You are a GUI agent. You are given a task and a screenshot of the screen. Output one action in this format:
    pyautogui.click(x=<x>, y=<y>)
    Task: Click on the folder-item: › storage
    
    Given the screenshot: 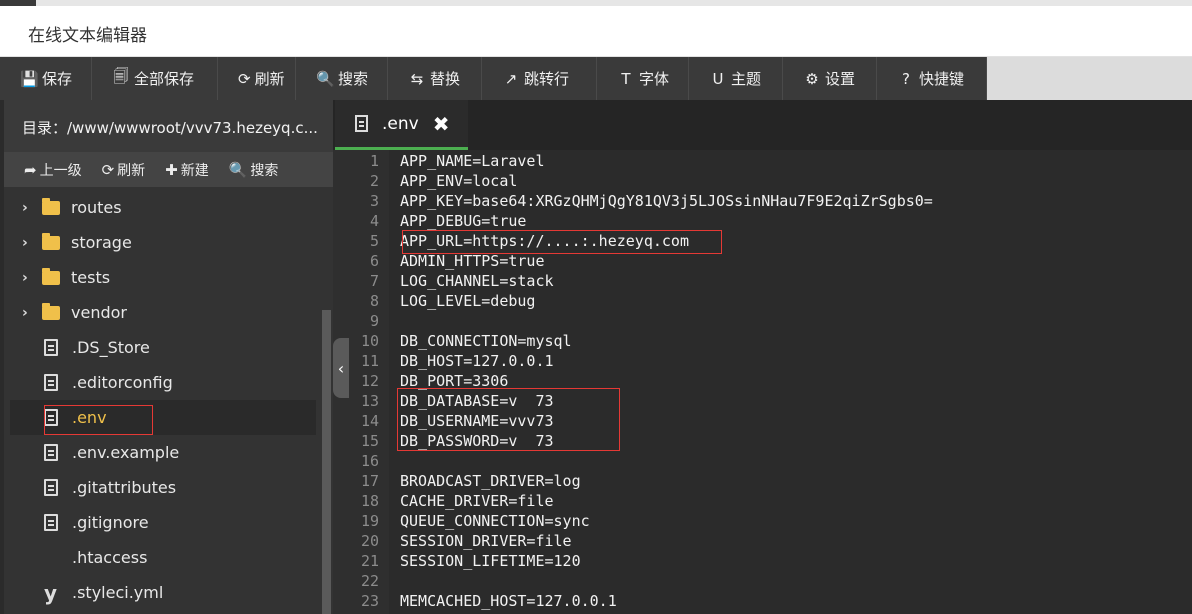 What is the action you would take?
    pyautogui.click(x=163, y=242)
    